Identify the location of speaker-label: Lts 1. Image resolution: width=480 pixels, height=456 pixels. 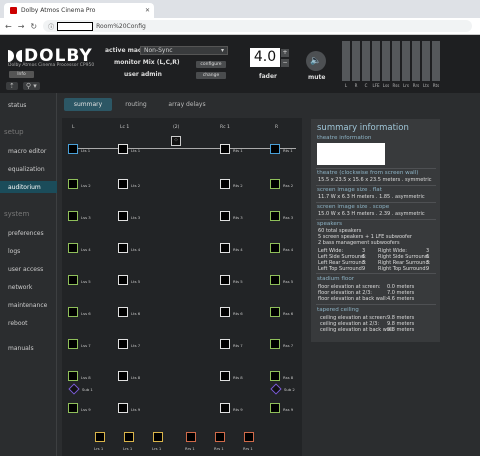
(136, 150).